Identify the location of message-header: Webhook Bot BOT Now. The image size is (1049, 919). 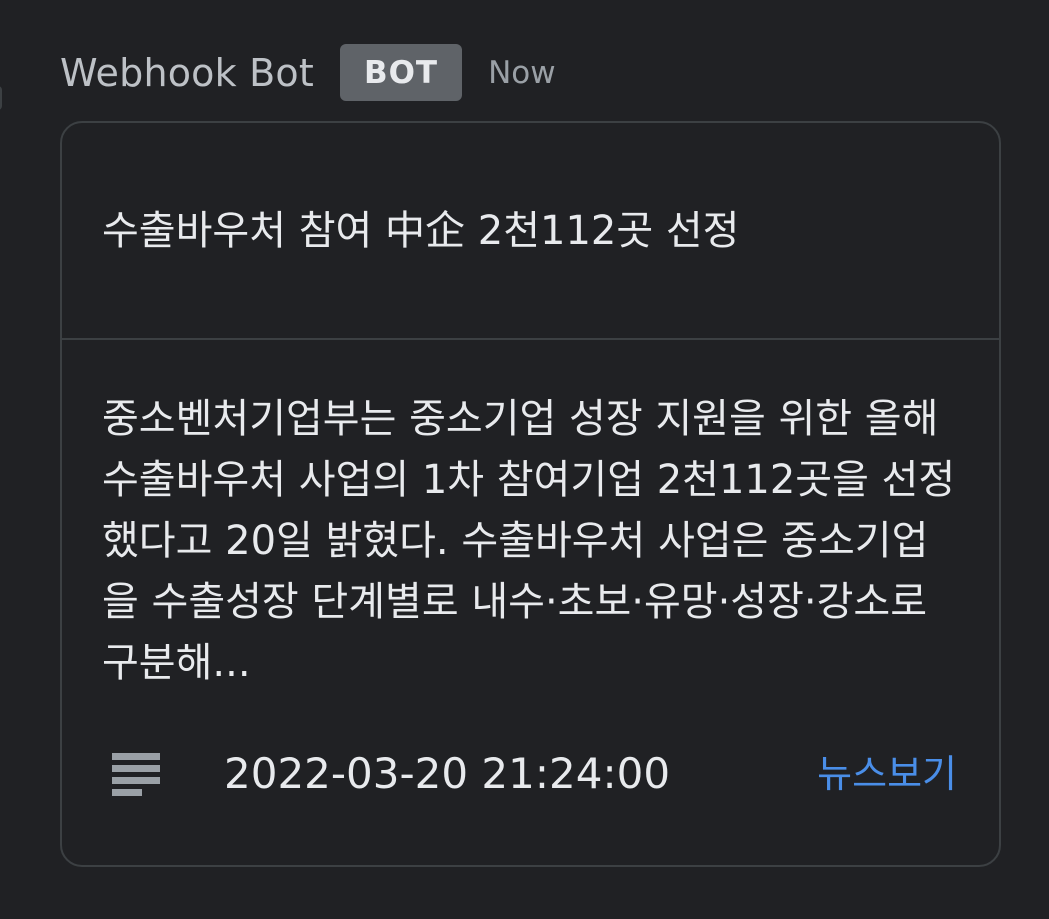
(308, 72).